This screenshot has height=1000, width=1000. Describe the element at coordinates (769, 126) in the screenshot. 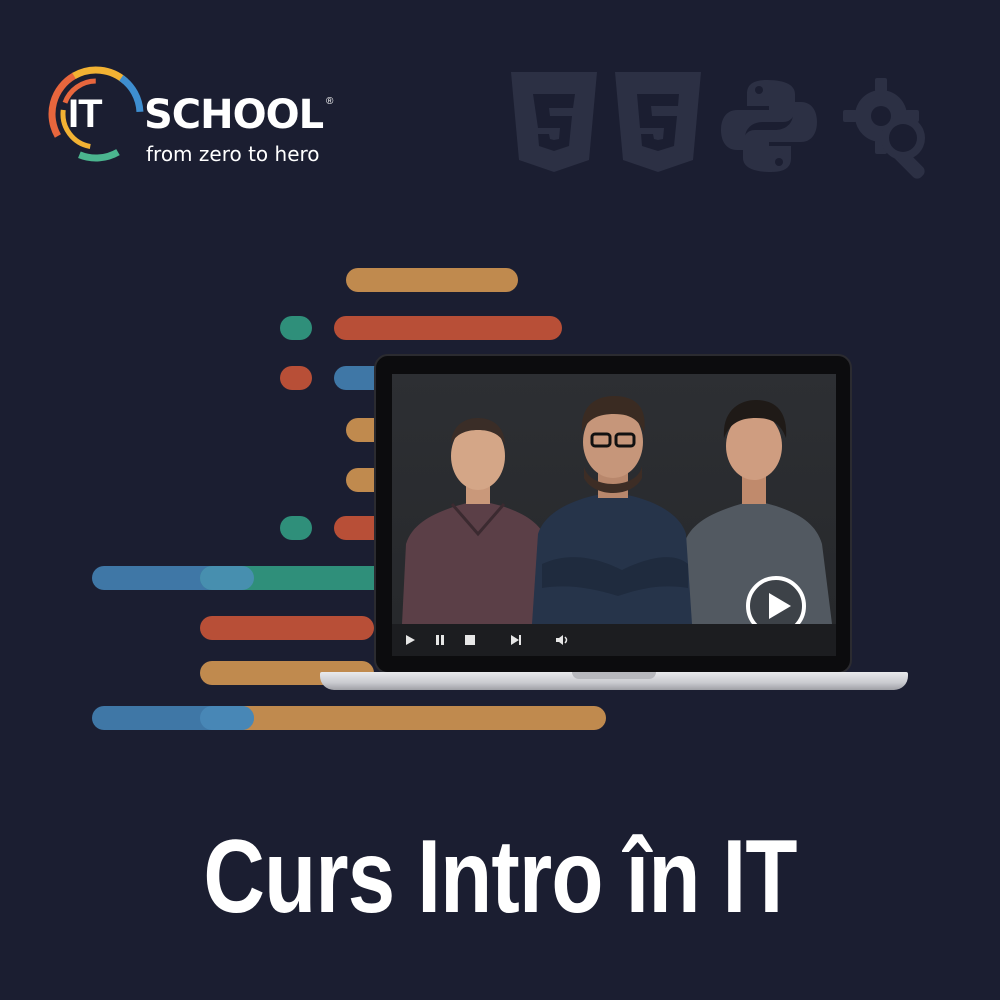

I see `python-icon` at that location.